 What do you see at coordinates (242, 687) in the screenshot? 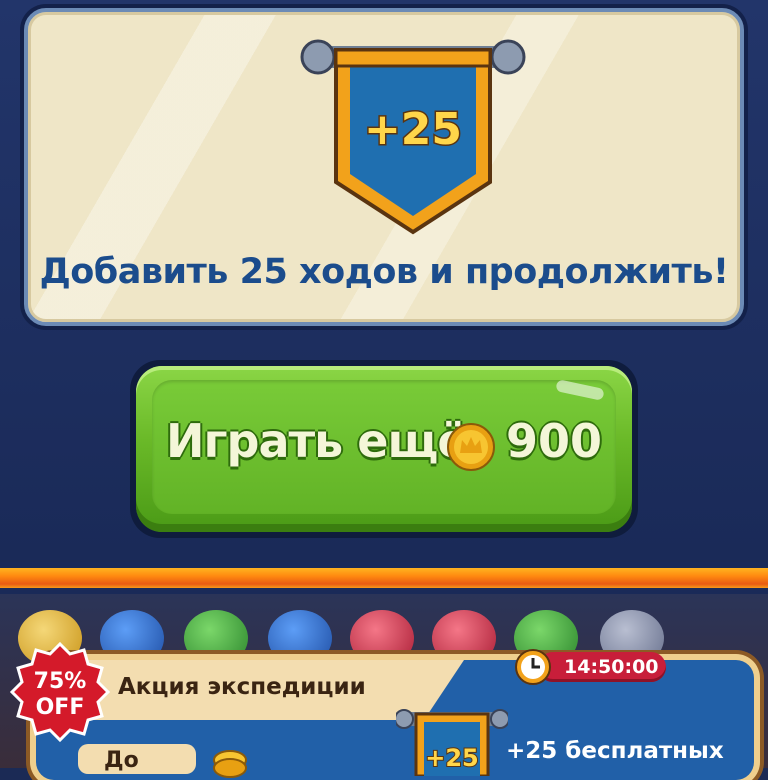
I see `promo-title: Акция экспедиции` at bounding box center [242, 687].